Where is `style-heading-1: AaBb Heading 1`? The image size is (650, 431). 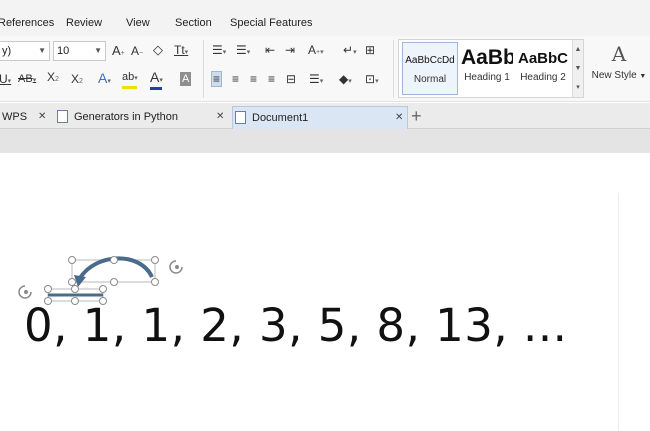 style-heading-1: AaBb Heading 1 is located at coordinates (487, 68).